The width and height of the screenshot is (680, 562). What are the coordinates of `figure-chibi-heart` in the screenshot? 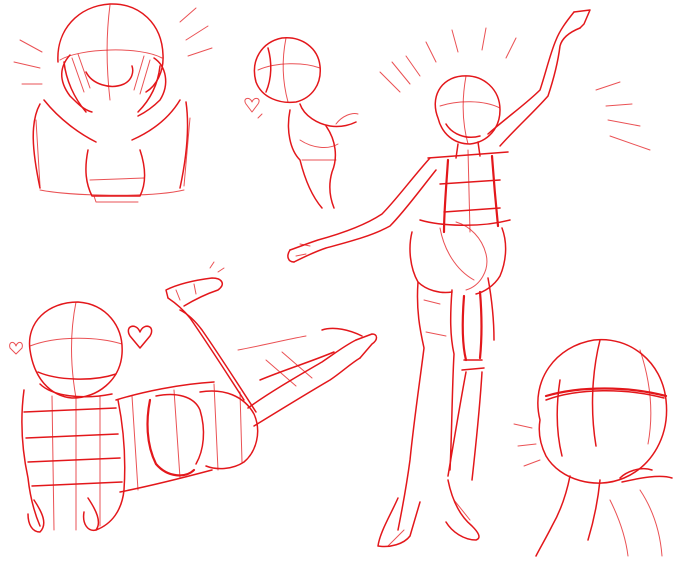 It's located at (301, 123).